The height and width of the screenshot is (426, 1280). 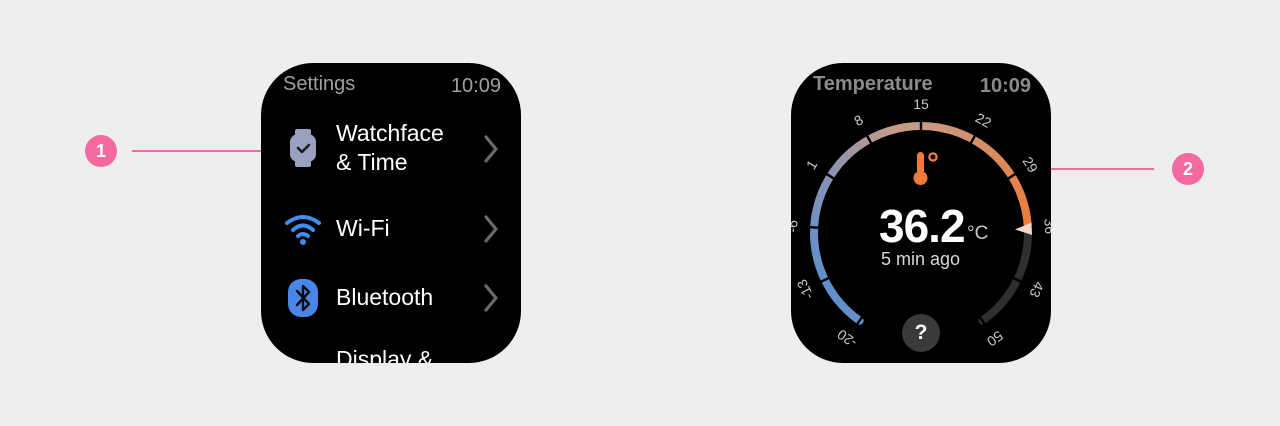 I want to click on settings-item-bluetooth: Bluetooth, so click(x=391, y=298).